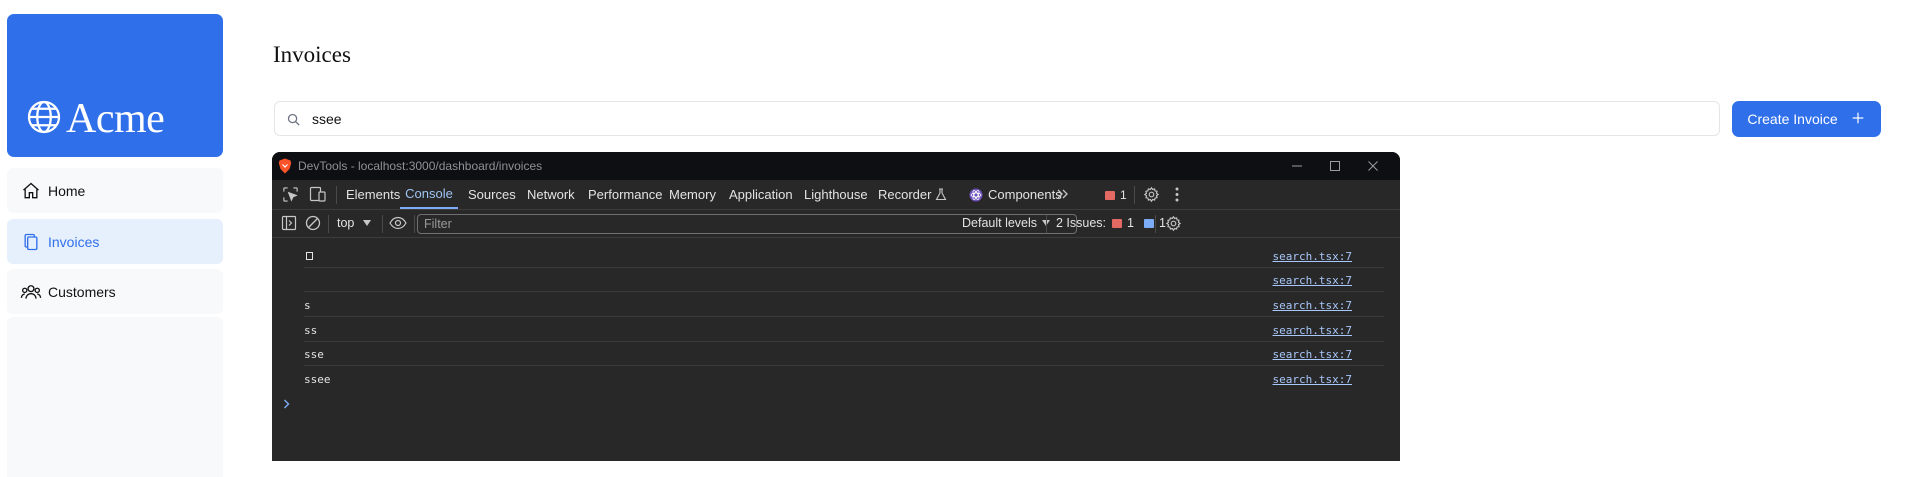 This screenshot has height=477, width=1919. Describe the element at coordinates (1335, 166) in the screenshot. I see `maximize-icon` at that location.